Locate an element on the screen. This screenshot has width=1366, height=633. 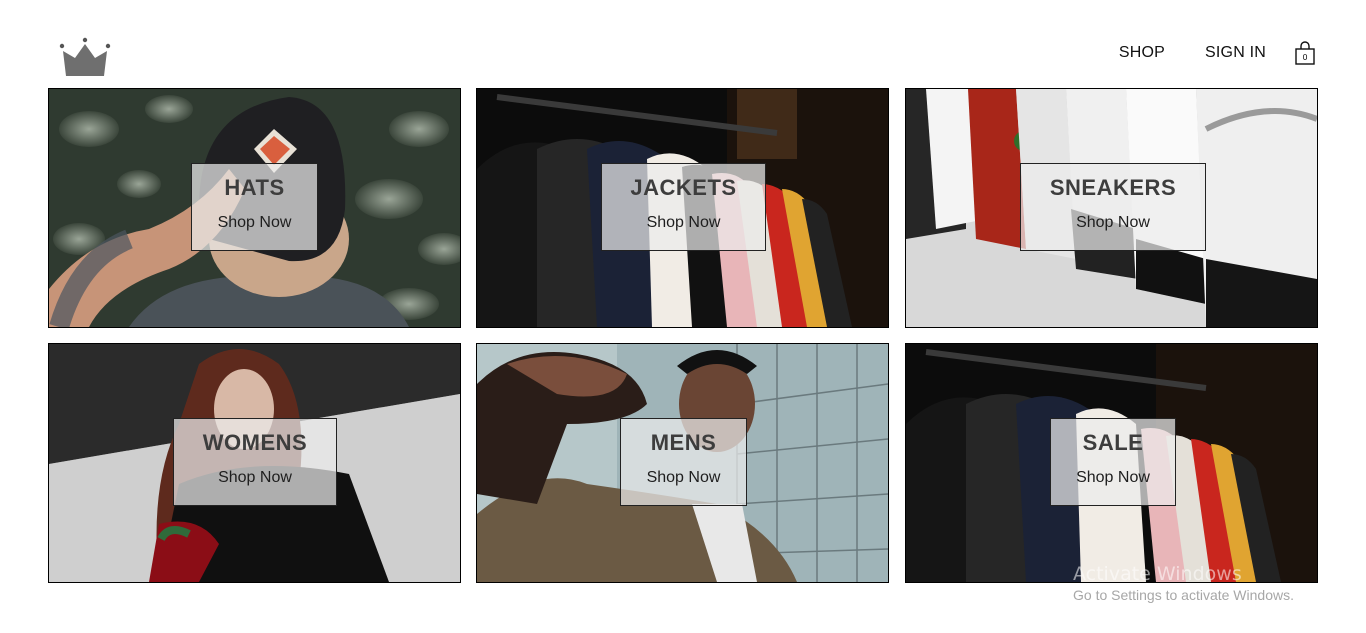
watermark-subtitle: Go to Settings to activate Windows. is located at coordinates (1183, 595).